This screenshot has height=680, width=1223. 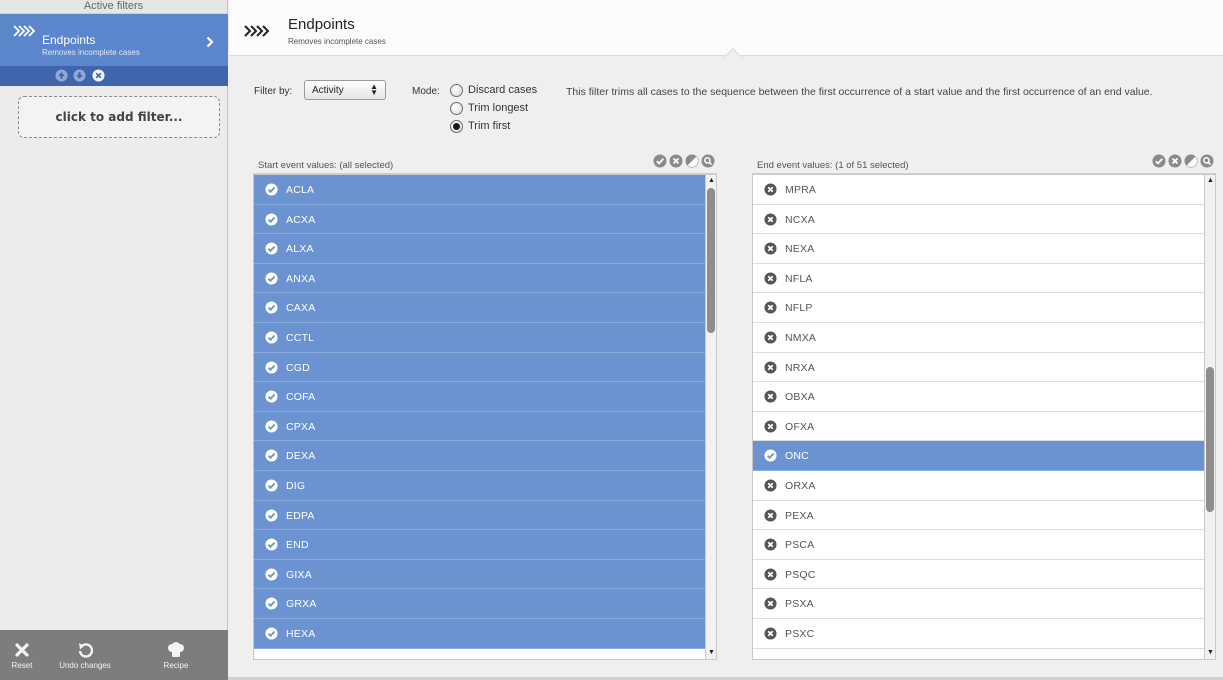 What do you see at coordinates (479, 397) in the screenshot?
I see `list-item: COFA` at bounding box center [479, 397].